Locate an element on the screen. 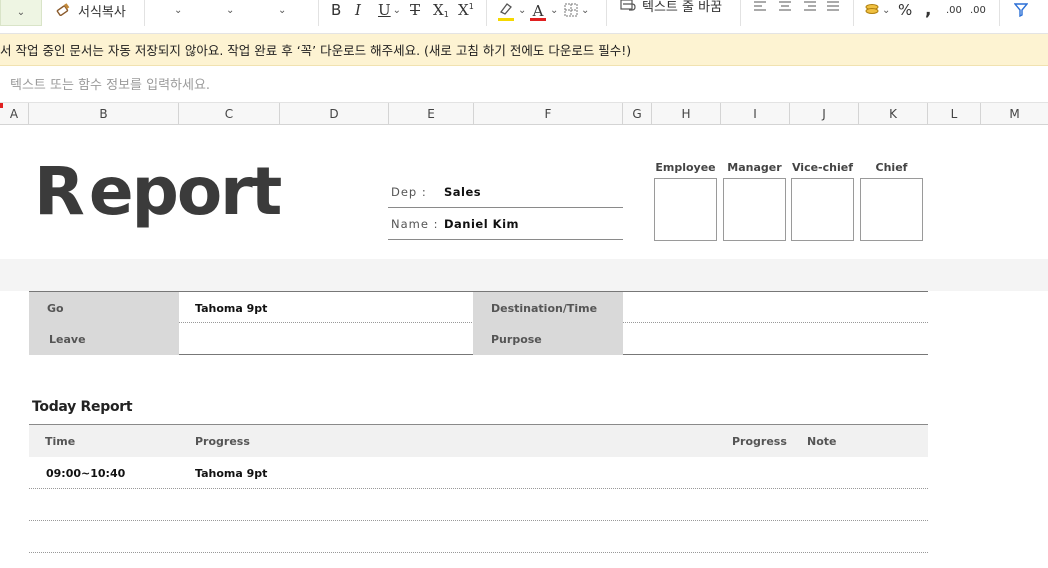 Image resolution: width=1048 pixels, height=568 pixels. toolbar-dropdown-button: ⌄ is located at coordinates (21, 13).